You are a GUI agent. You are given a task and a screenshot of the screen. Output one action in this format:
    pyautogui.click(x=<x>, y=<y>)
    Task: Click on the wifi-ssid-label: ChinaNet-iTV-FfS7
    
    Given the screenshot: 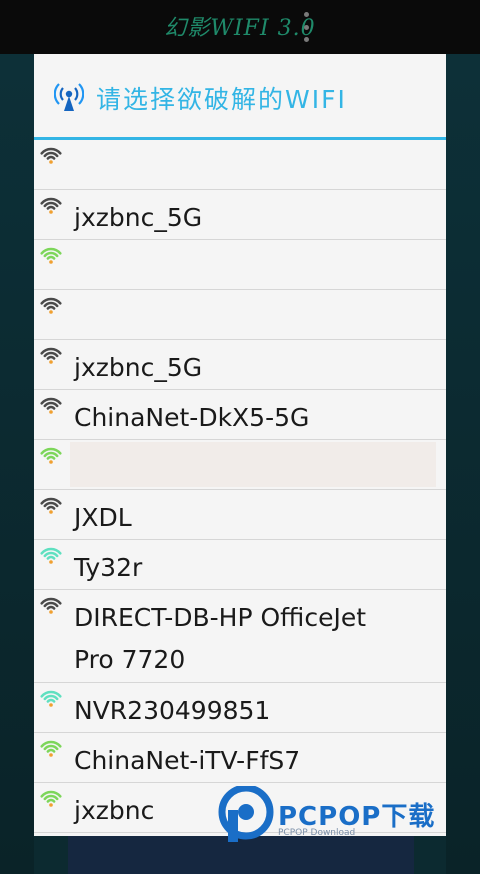 What is the action you would take?
    pyautogui.click(x=187, y=760)
    